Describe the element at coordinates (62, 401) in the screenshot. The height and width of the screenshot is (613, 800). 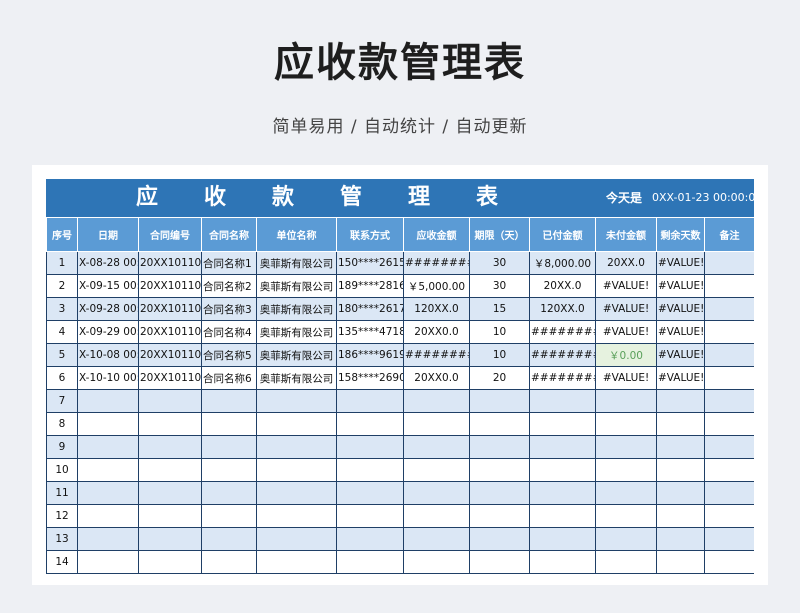
I see `table-cell: 7` at that location.